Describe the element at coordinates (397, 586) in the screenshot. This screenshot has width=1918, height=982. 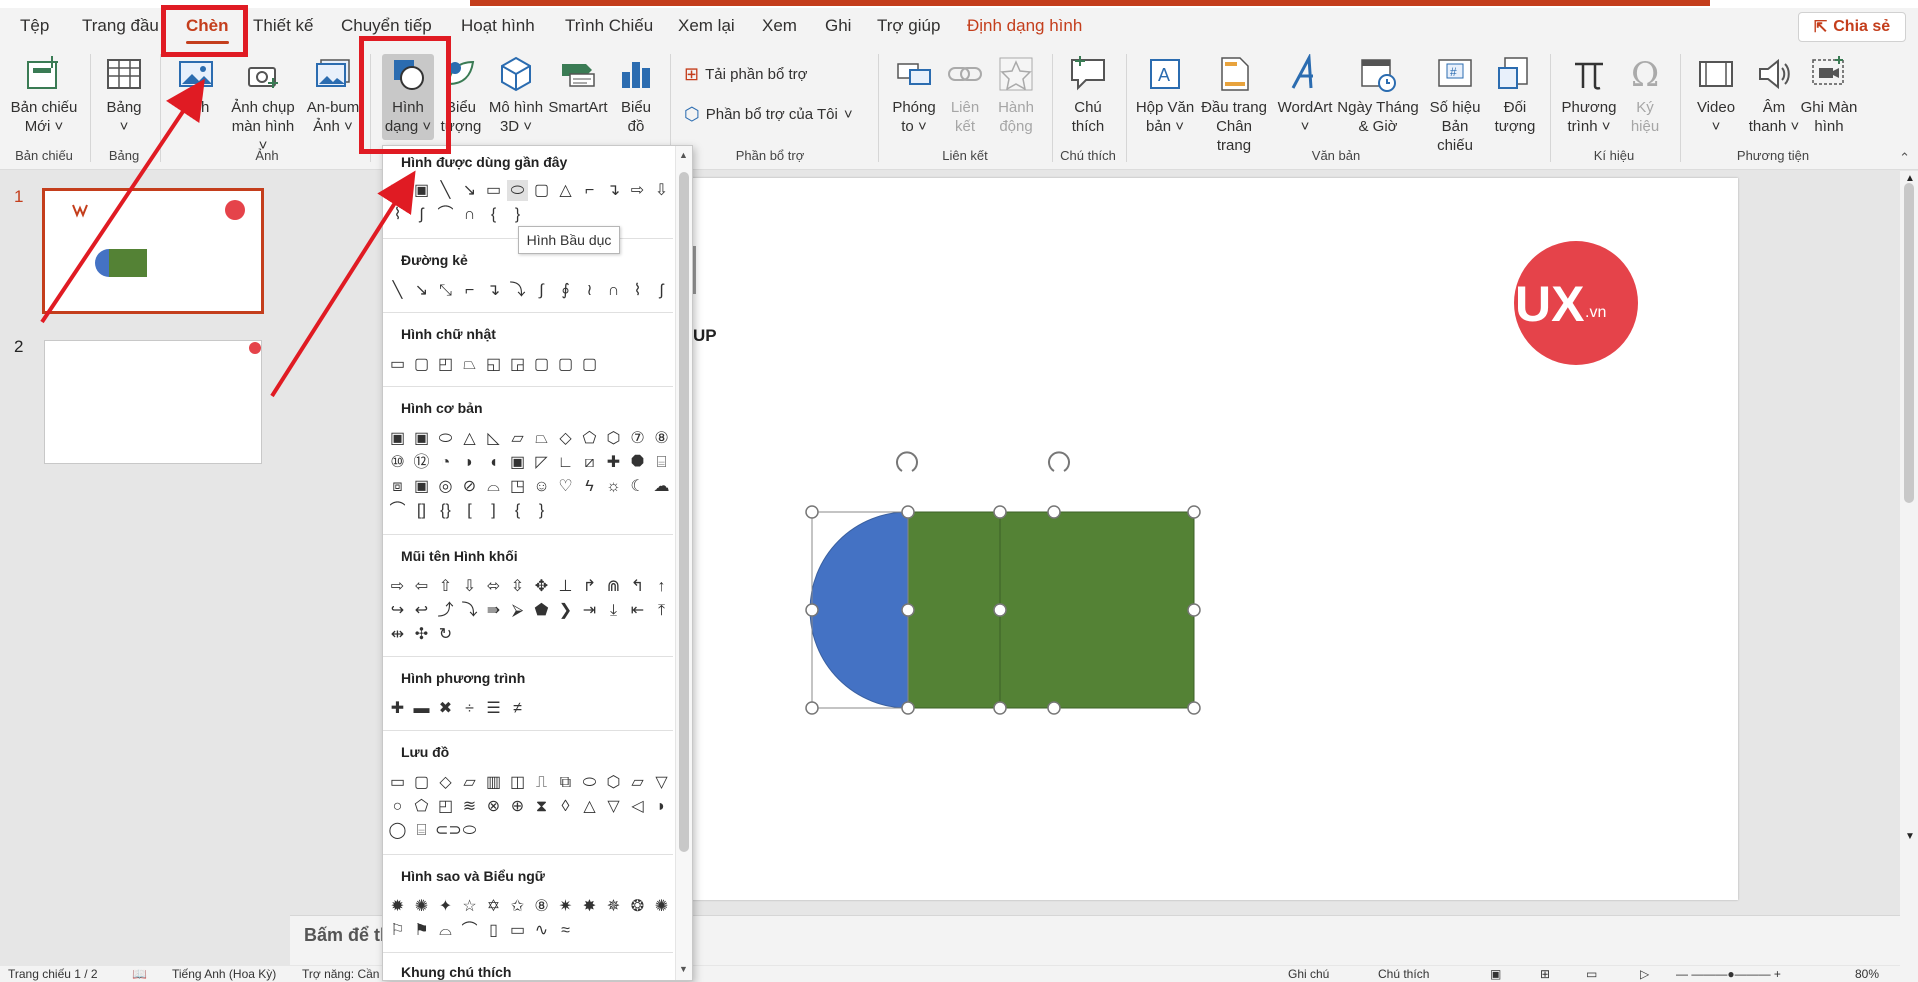
I see `right-arrow-shape-icon: ⇨` at that location.